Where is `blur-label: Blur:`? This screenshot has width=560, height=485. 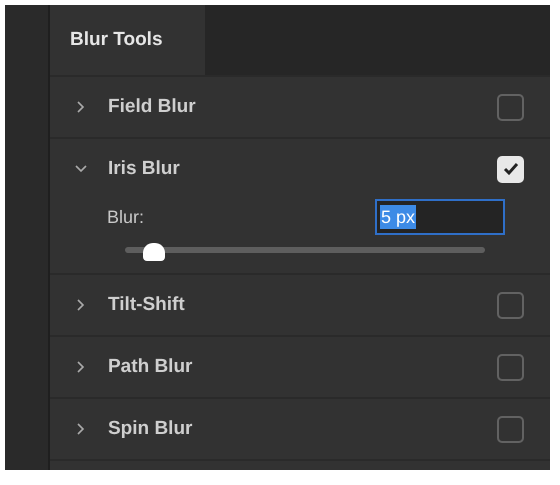 blur-label: Blur: is located at coordinates (126, 217).